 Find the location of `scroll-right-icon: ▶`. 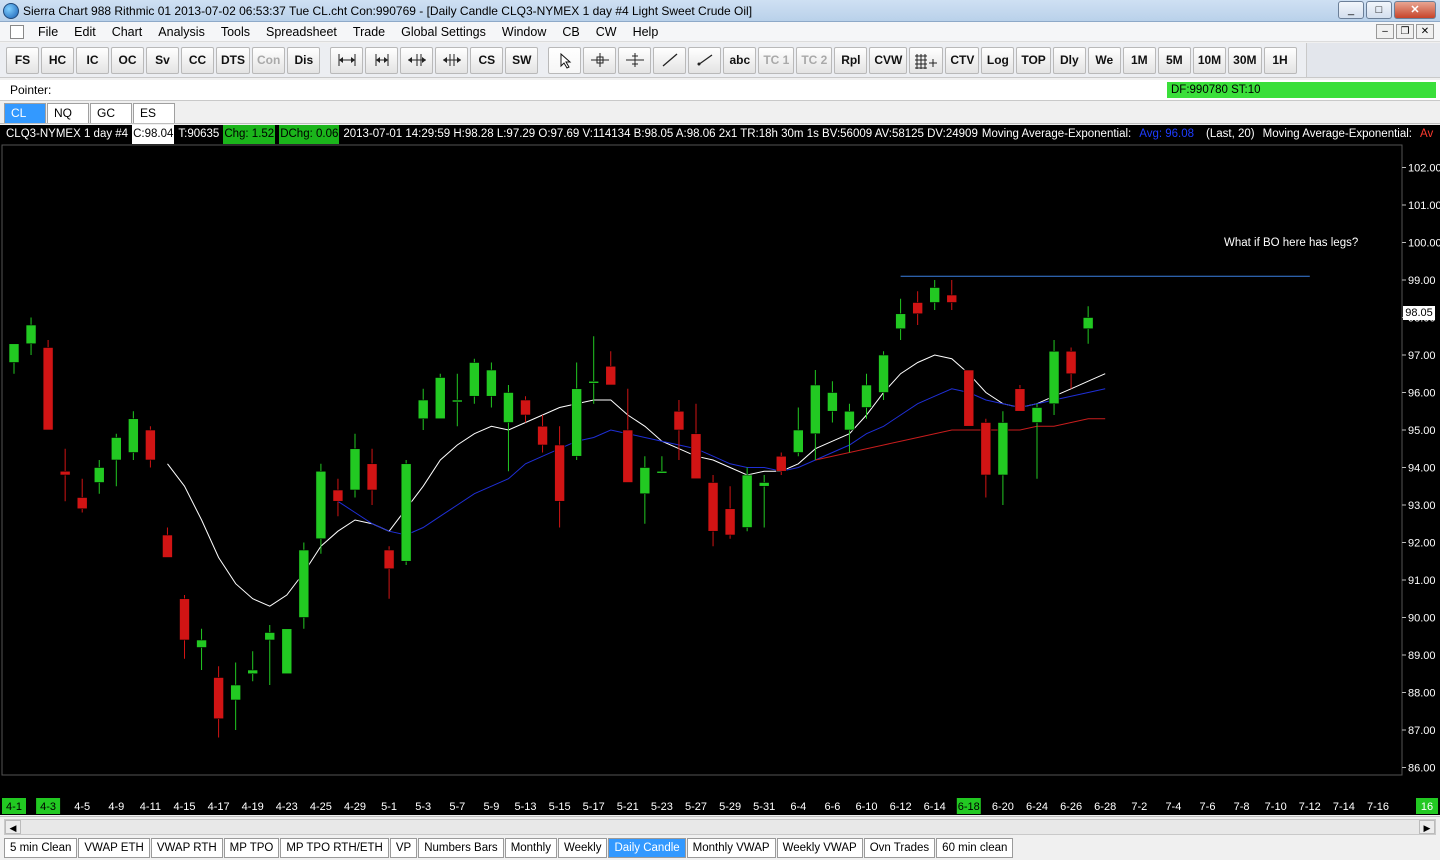

scroll-right-icon: ▶ is located at coordinates (1427, 827).